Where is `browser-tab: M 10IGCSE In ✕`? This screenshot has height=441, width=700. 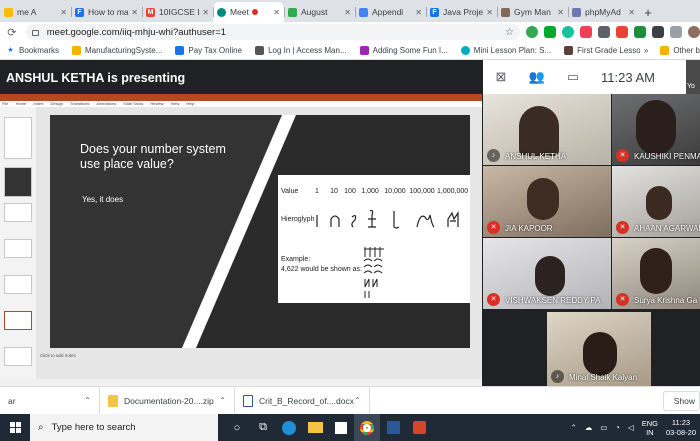
browser-tab: M 10IGCSE In ✕ is located at coordinates (177, 12).